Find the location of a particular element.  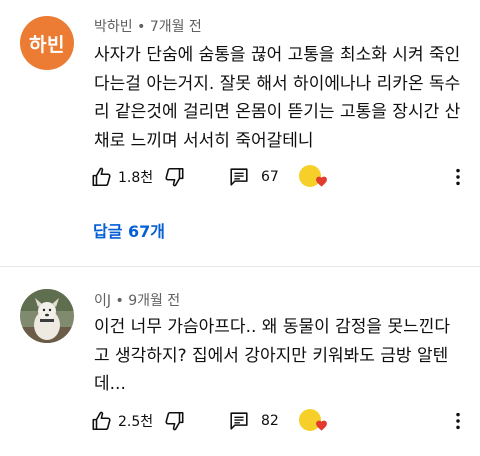

author-avatar is located at coordinates (47, 316).